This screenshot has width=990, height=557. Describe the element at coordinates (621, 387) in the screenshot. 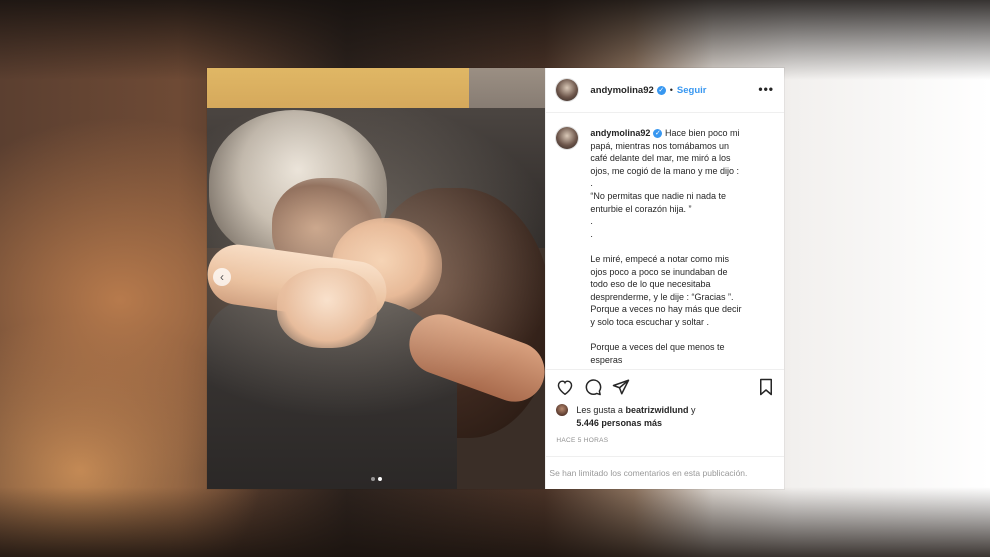

I see `share-icon` at that location.